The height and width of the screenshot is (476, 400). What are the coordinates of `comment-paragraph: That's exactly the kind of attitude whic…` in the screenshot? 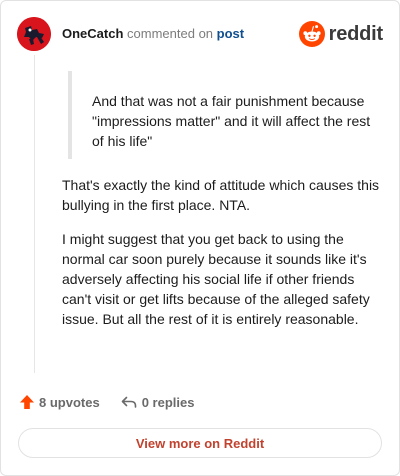 It's located at (221, 195).